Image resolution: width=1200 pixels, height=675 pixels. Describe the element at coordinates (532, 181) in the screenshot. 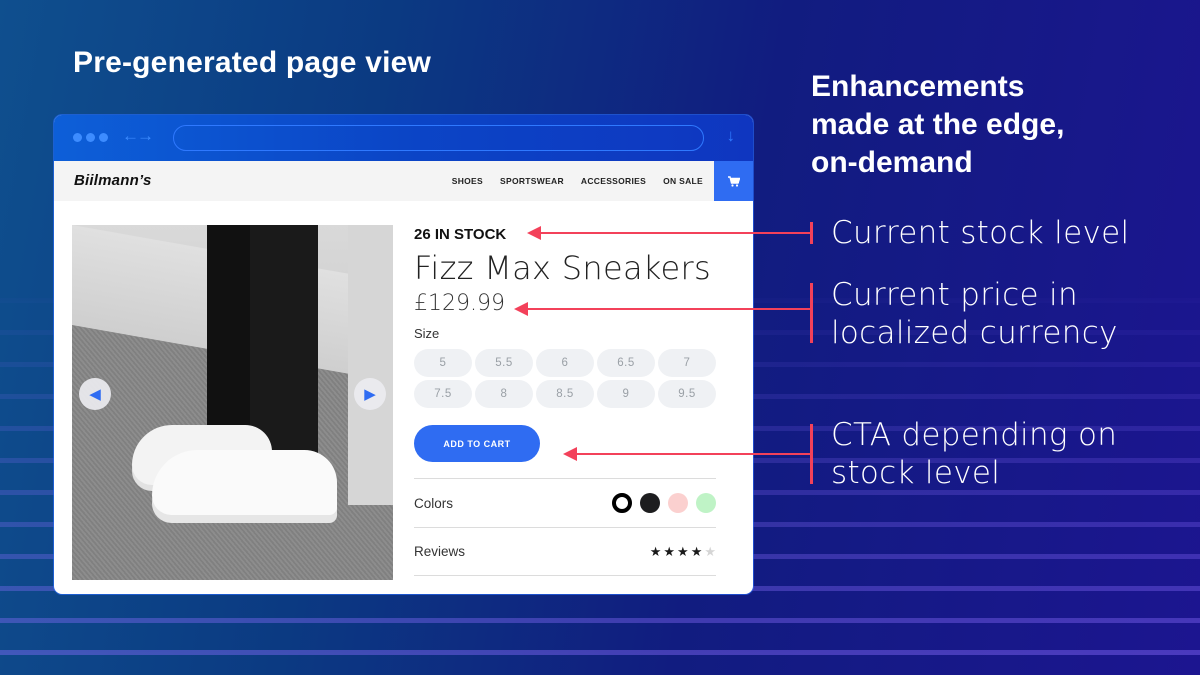

I see `nav-item-sportswear: SPORTSWEAR` at that location.